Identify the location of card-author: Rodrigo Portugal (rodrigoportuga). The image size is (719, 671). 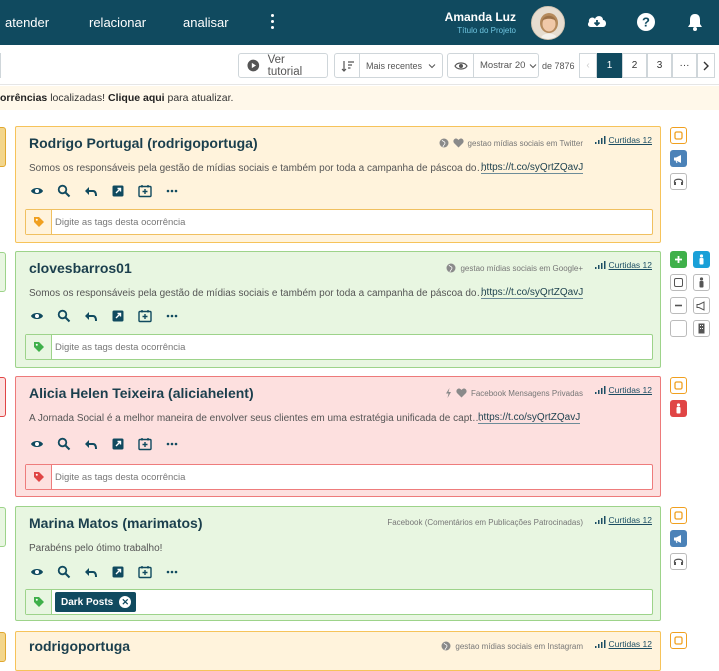
(143, 143).